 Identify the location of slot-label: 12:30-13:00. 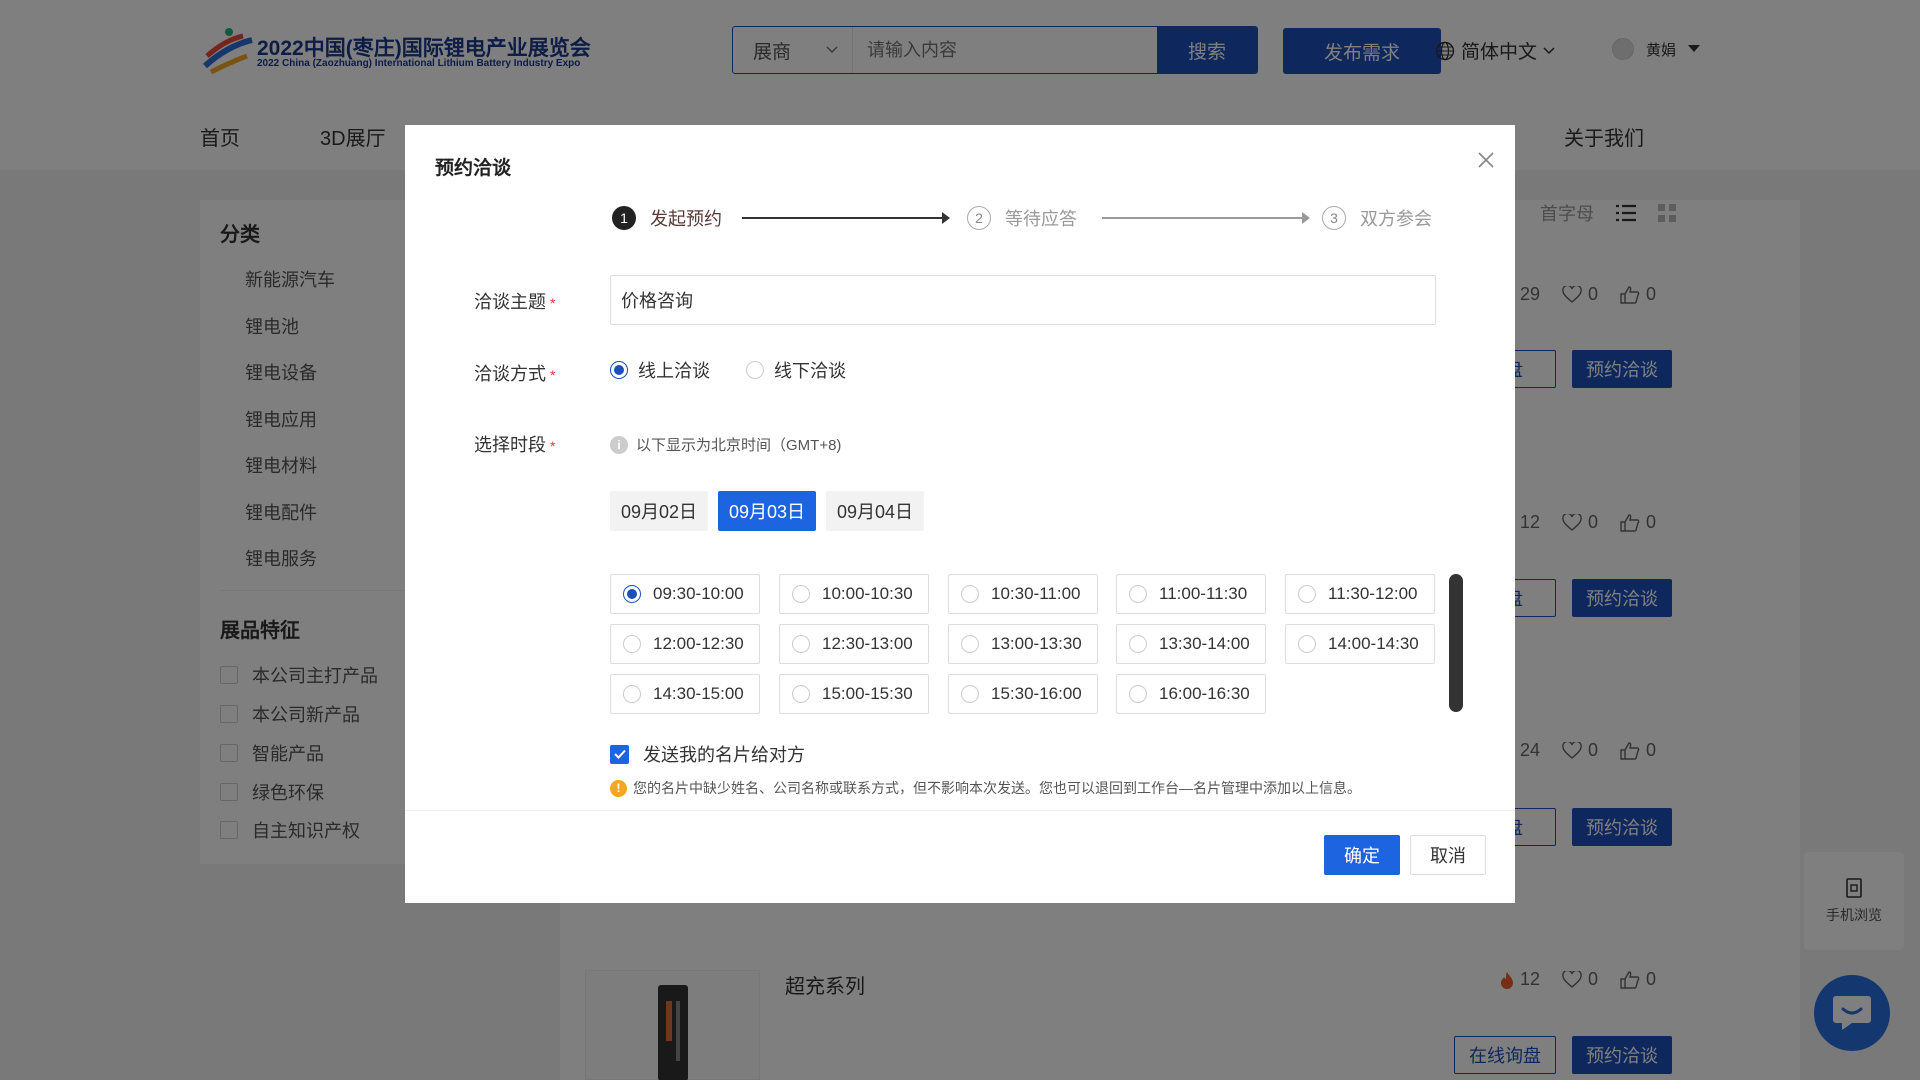
(867, 643).